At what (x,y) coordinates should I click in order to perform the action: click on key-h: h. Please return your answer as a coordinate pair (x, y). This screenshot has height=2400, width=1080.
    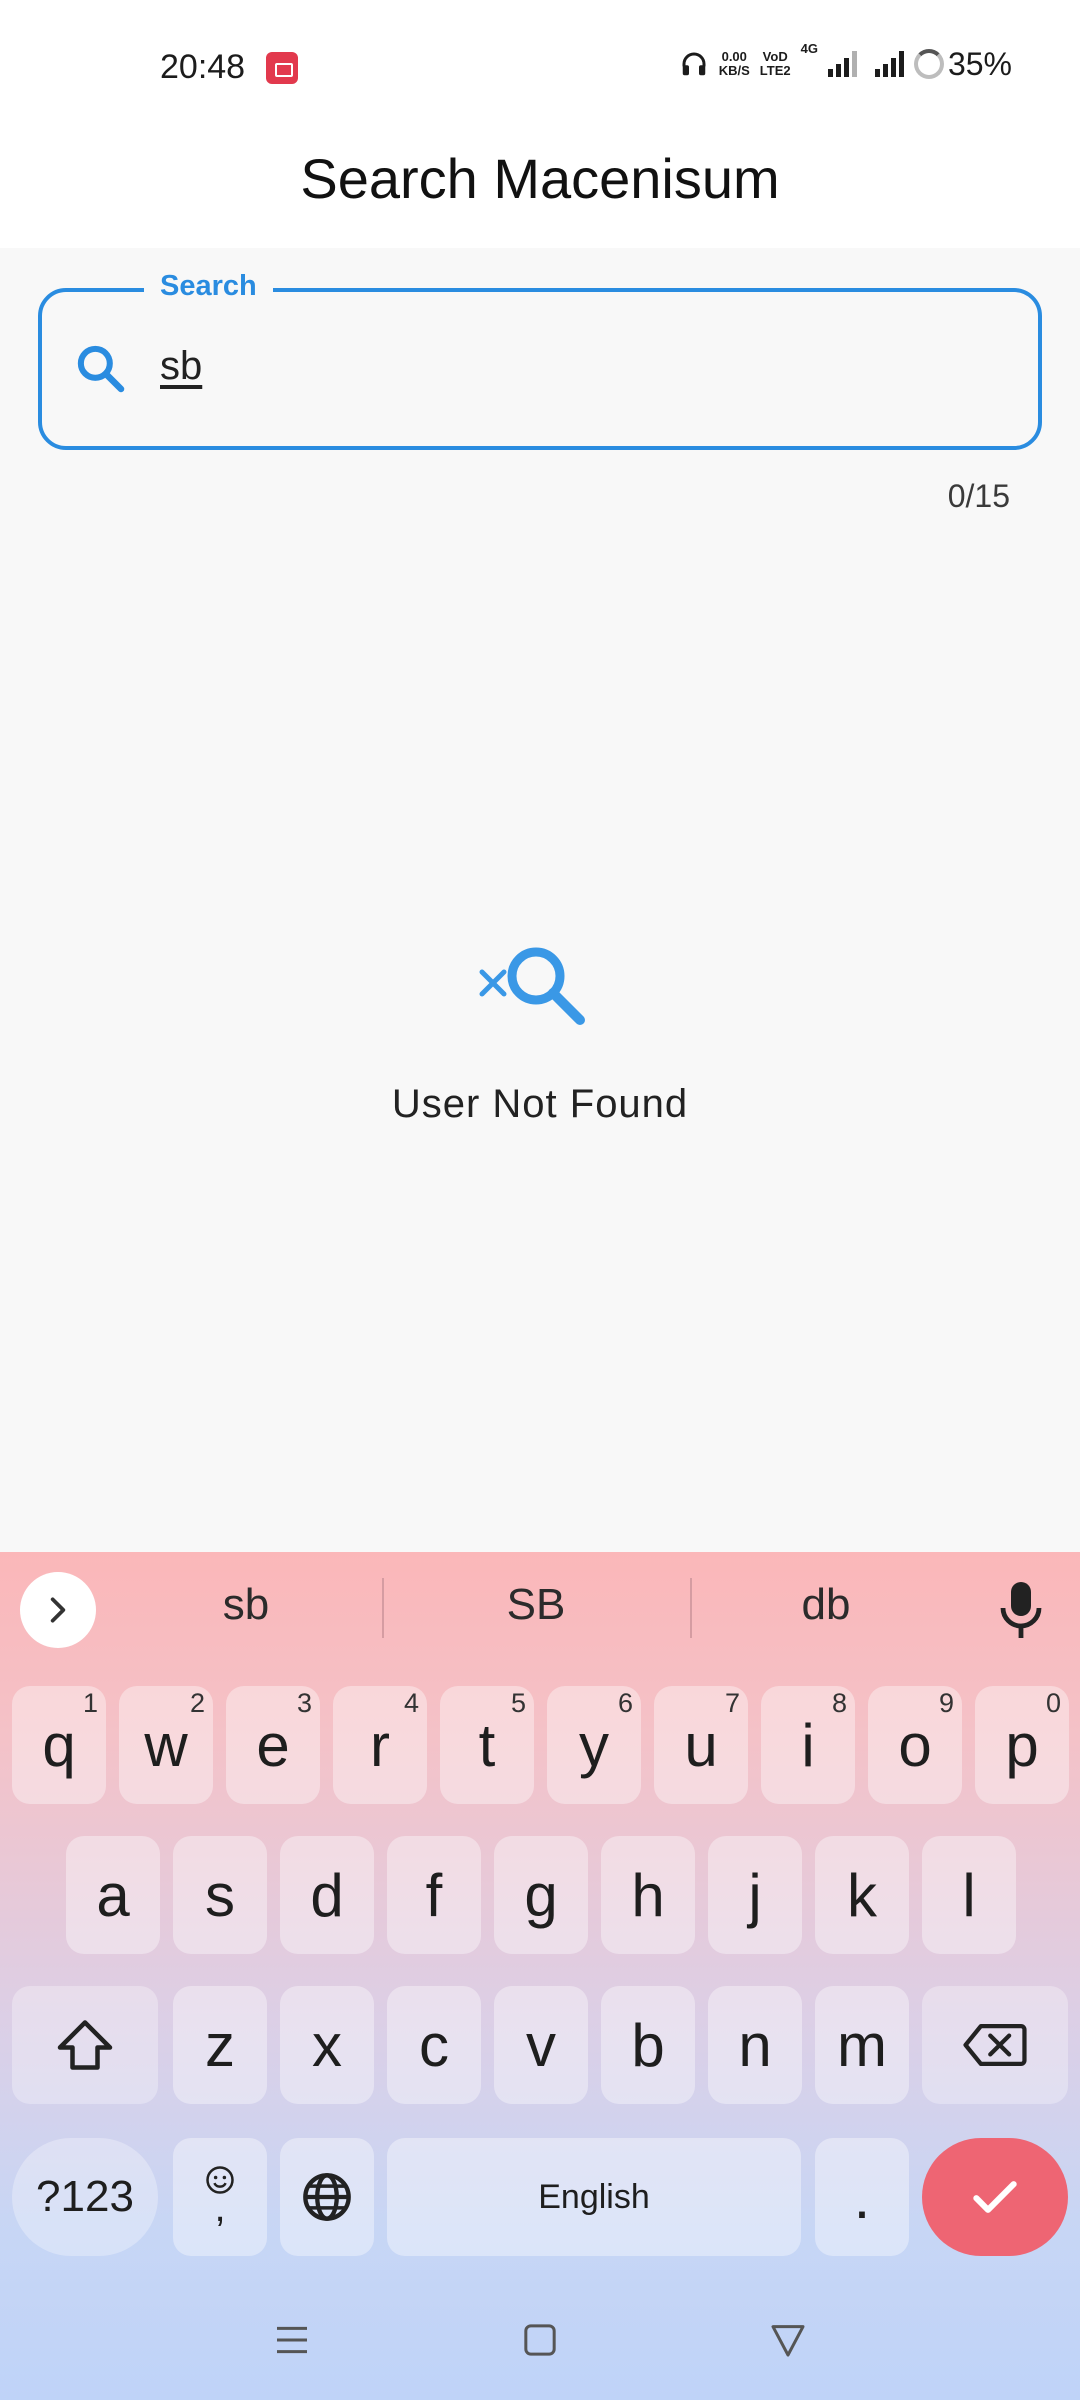
    Looking at the image, I should click on (648, 1895).